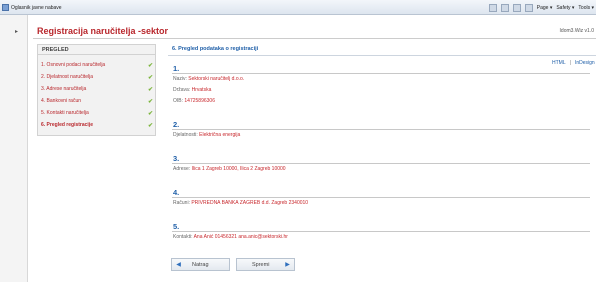 The width and height of the screenshot is (596, 282). Describe the element at coordinates (215, 49) in the screenshot. I see `content-heading: 6. Pregled podataka o registraciji` at that location.